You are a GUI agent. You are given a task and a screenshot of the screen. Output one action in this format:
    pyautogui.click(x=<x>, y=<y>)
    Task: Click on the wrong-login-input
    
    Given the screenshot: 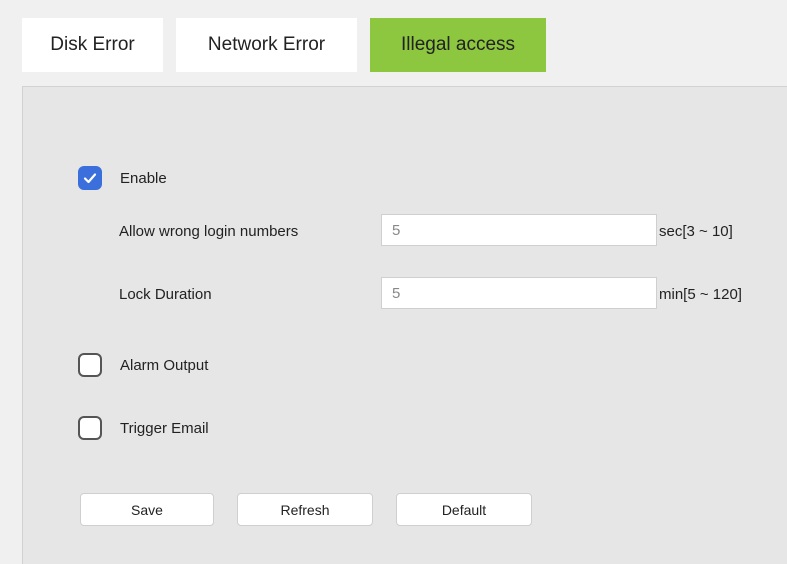 What is the action you would take?
    pyautogui.click(x=519, y=230)
    